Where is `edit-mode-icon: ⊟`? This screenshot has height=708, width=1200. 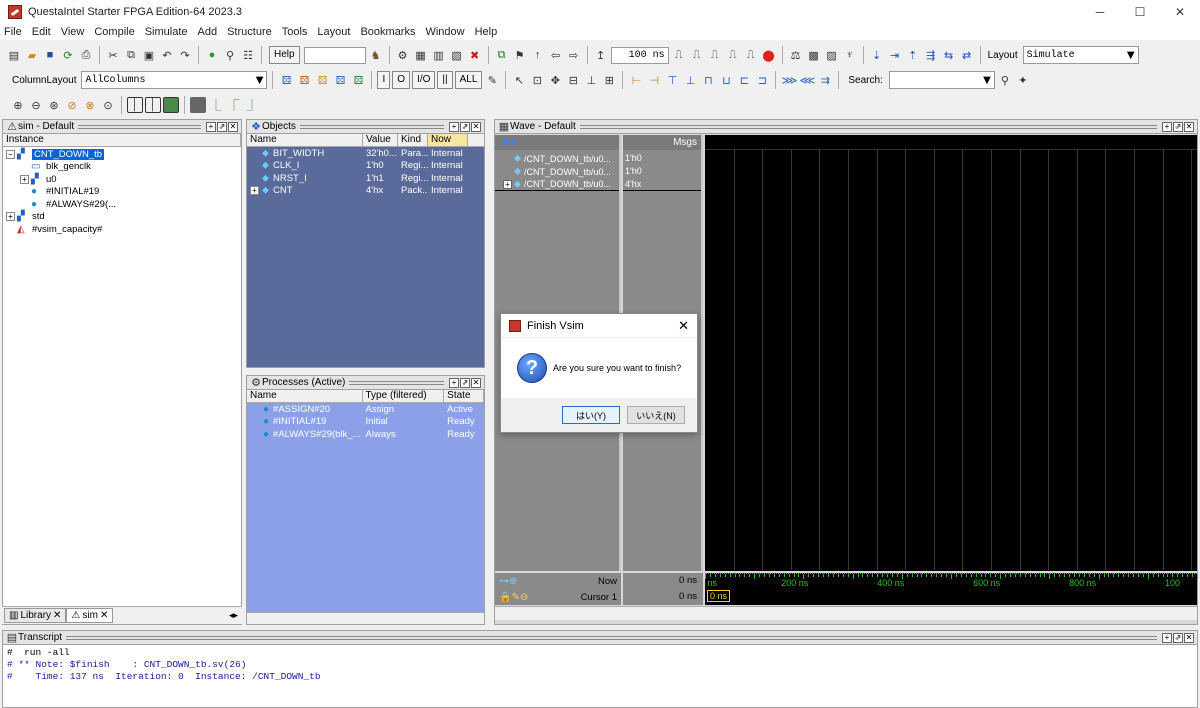
edit-mode-icon: ⊟ is located at coordinates (573, 80).